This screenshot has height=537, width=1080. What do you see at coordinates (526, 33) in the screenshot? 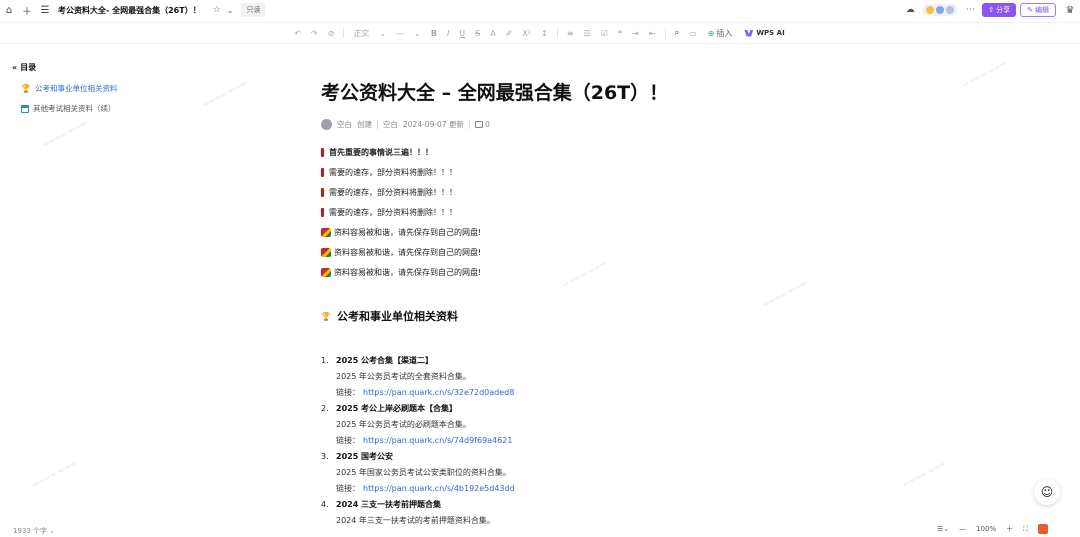
I see `superscript-icon: X²` at bounding box center [526, 33].